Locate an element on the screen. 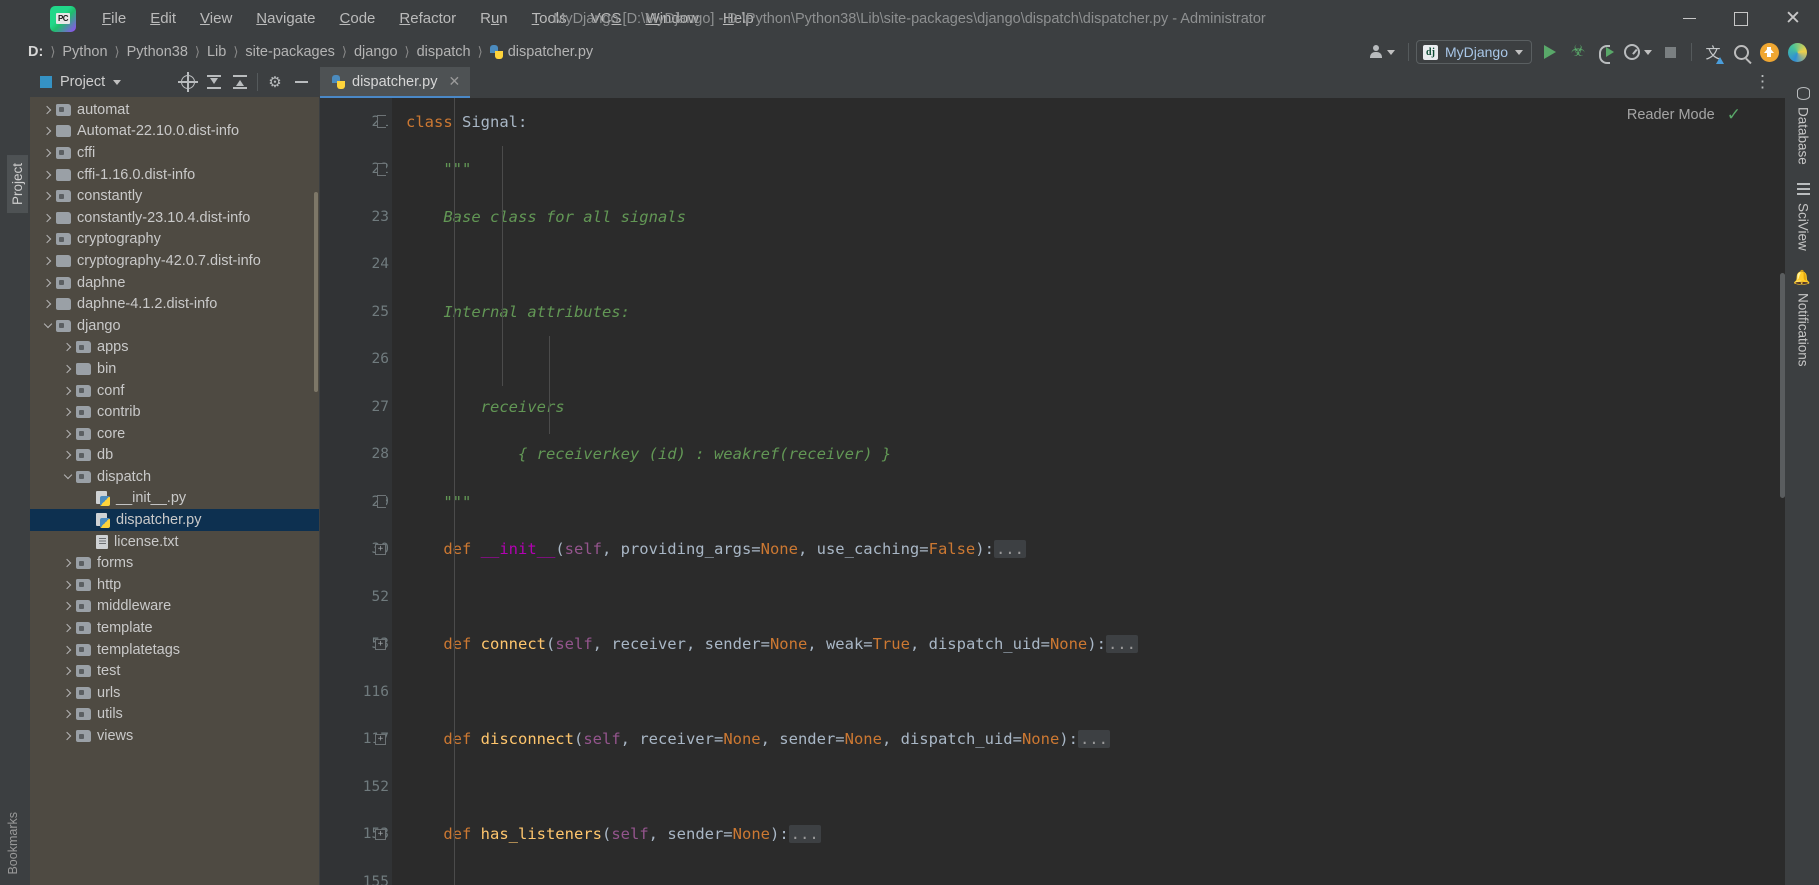  run-configuration-selector: dj MyDjango is located at coordinates (1473, 52).